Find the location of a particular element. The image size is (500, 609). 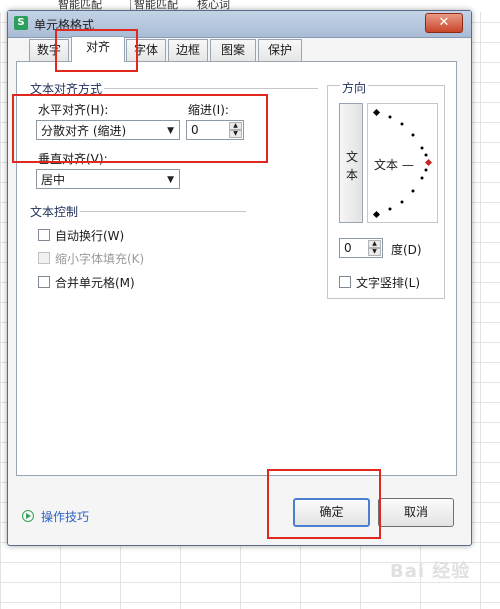

vertical-text-char: 本 is located at coordinates (351, 175).